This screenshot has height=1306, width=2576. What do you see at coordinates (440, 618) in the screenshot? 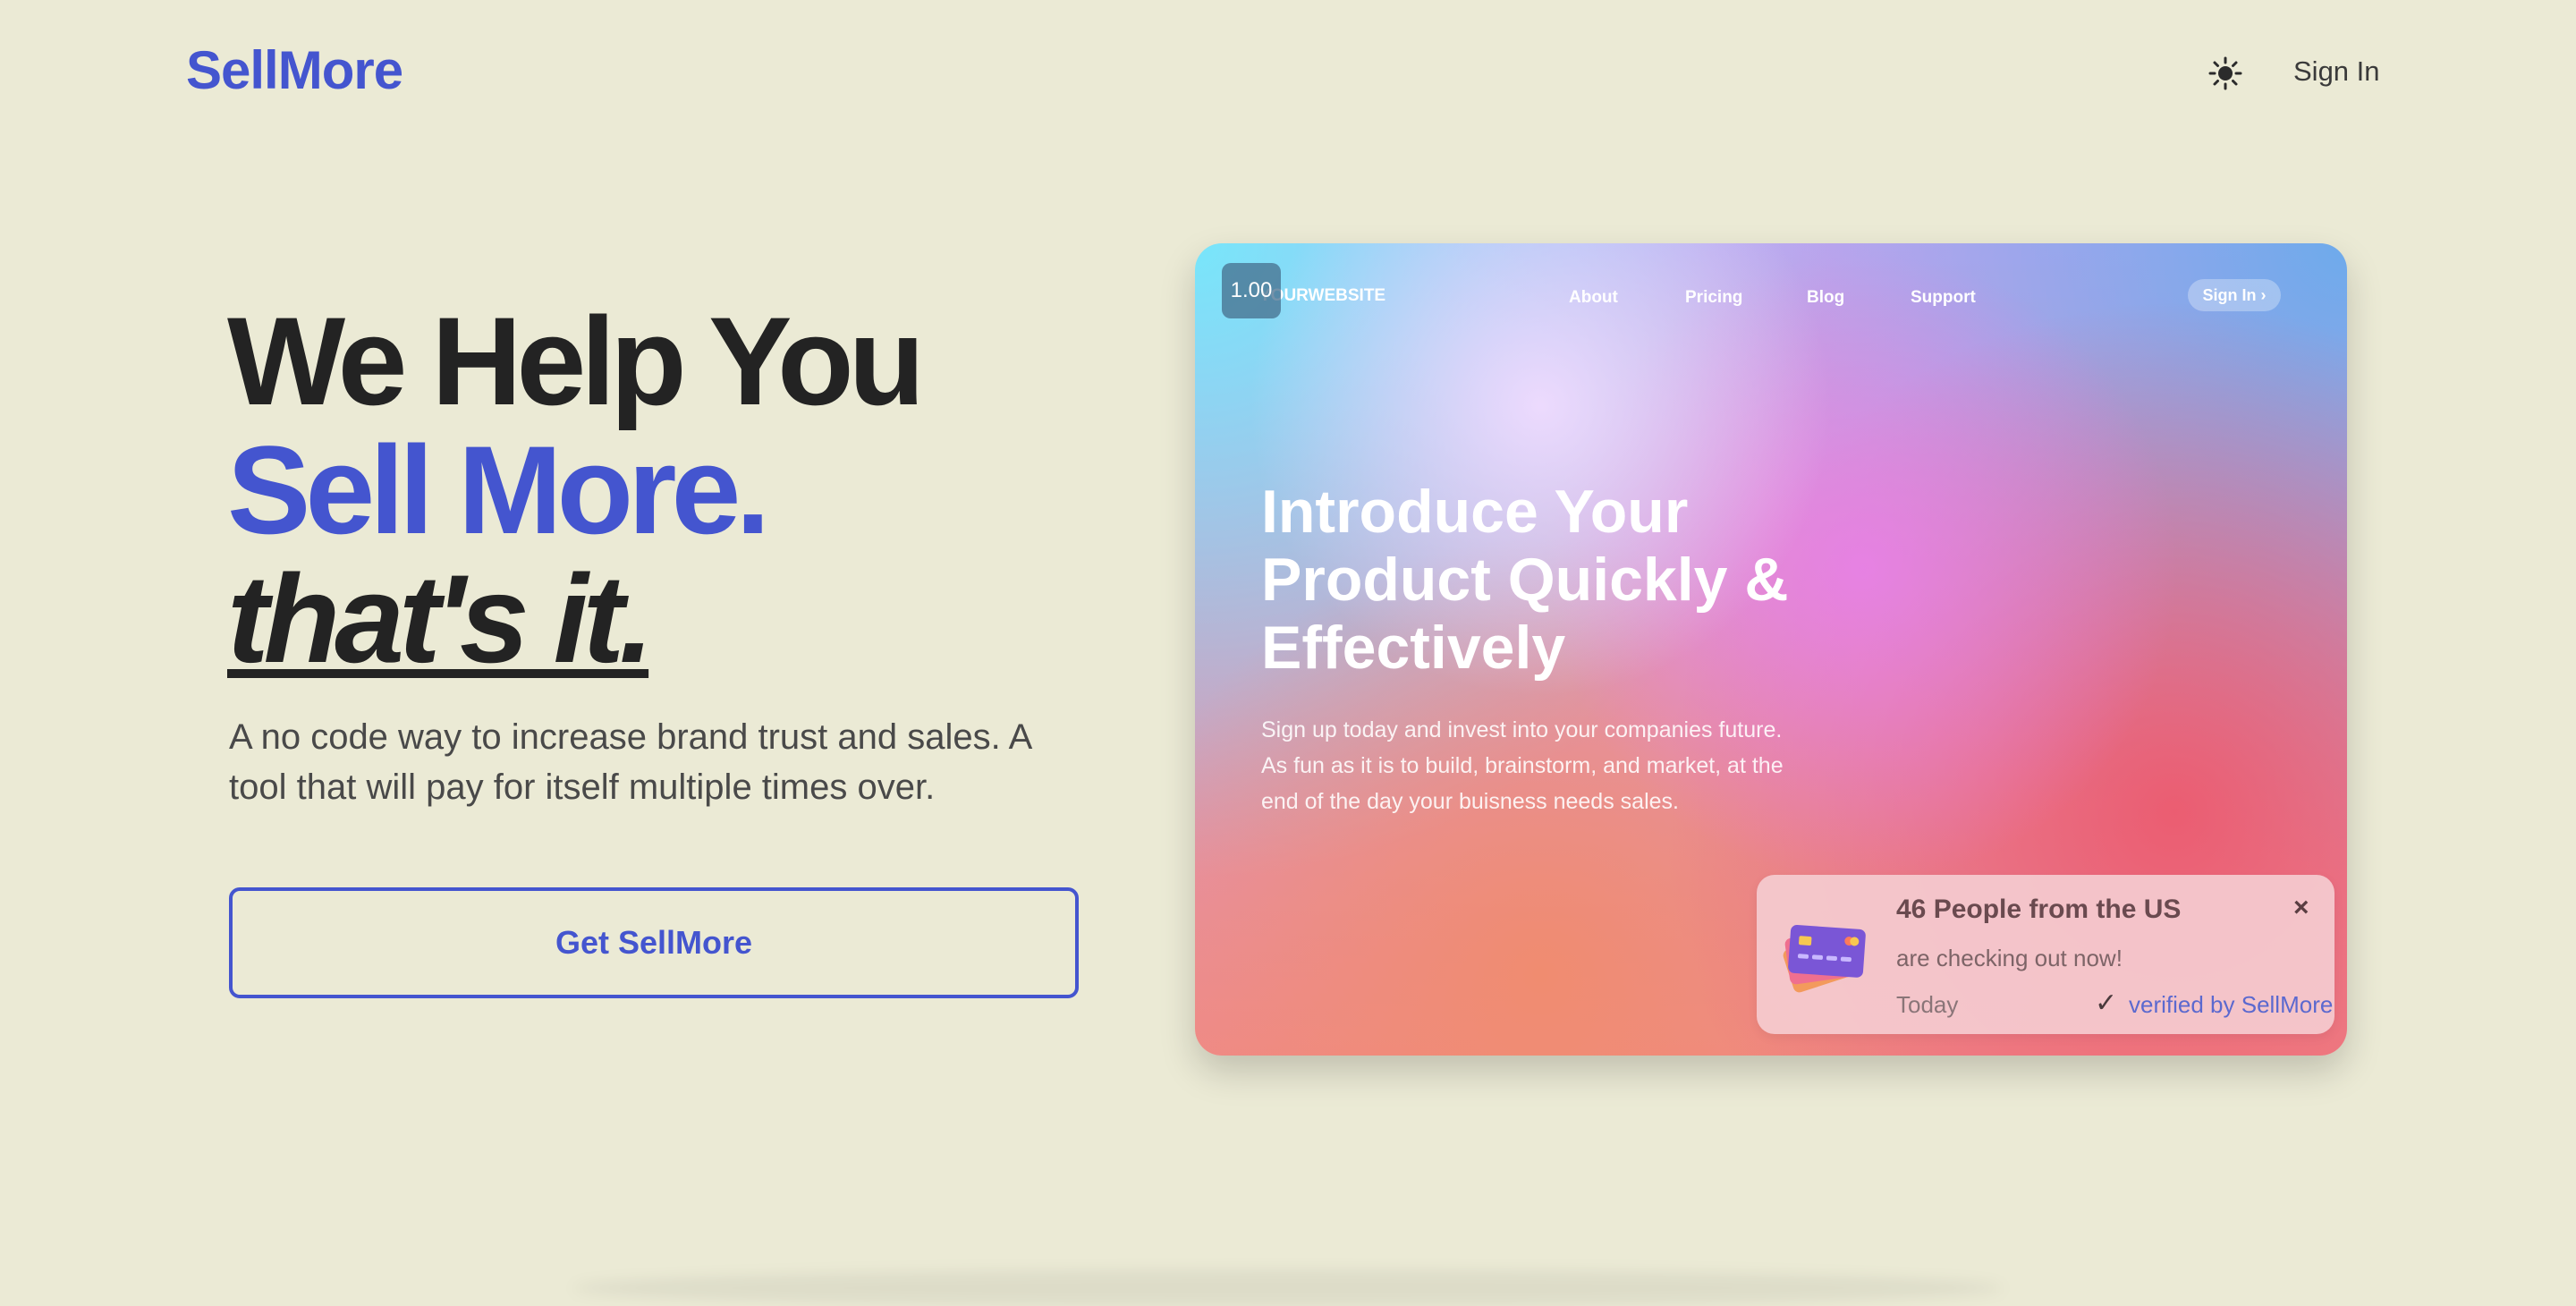
I see `headline-line-3: that's it.` at bounding box center [440, 618].